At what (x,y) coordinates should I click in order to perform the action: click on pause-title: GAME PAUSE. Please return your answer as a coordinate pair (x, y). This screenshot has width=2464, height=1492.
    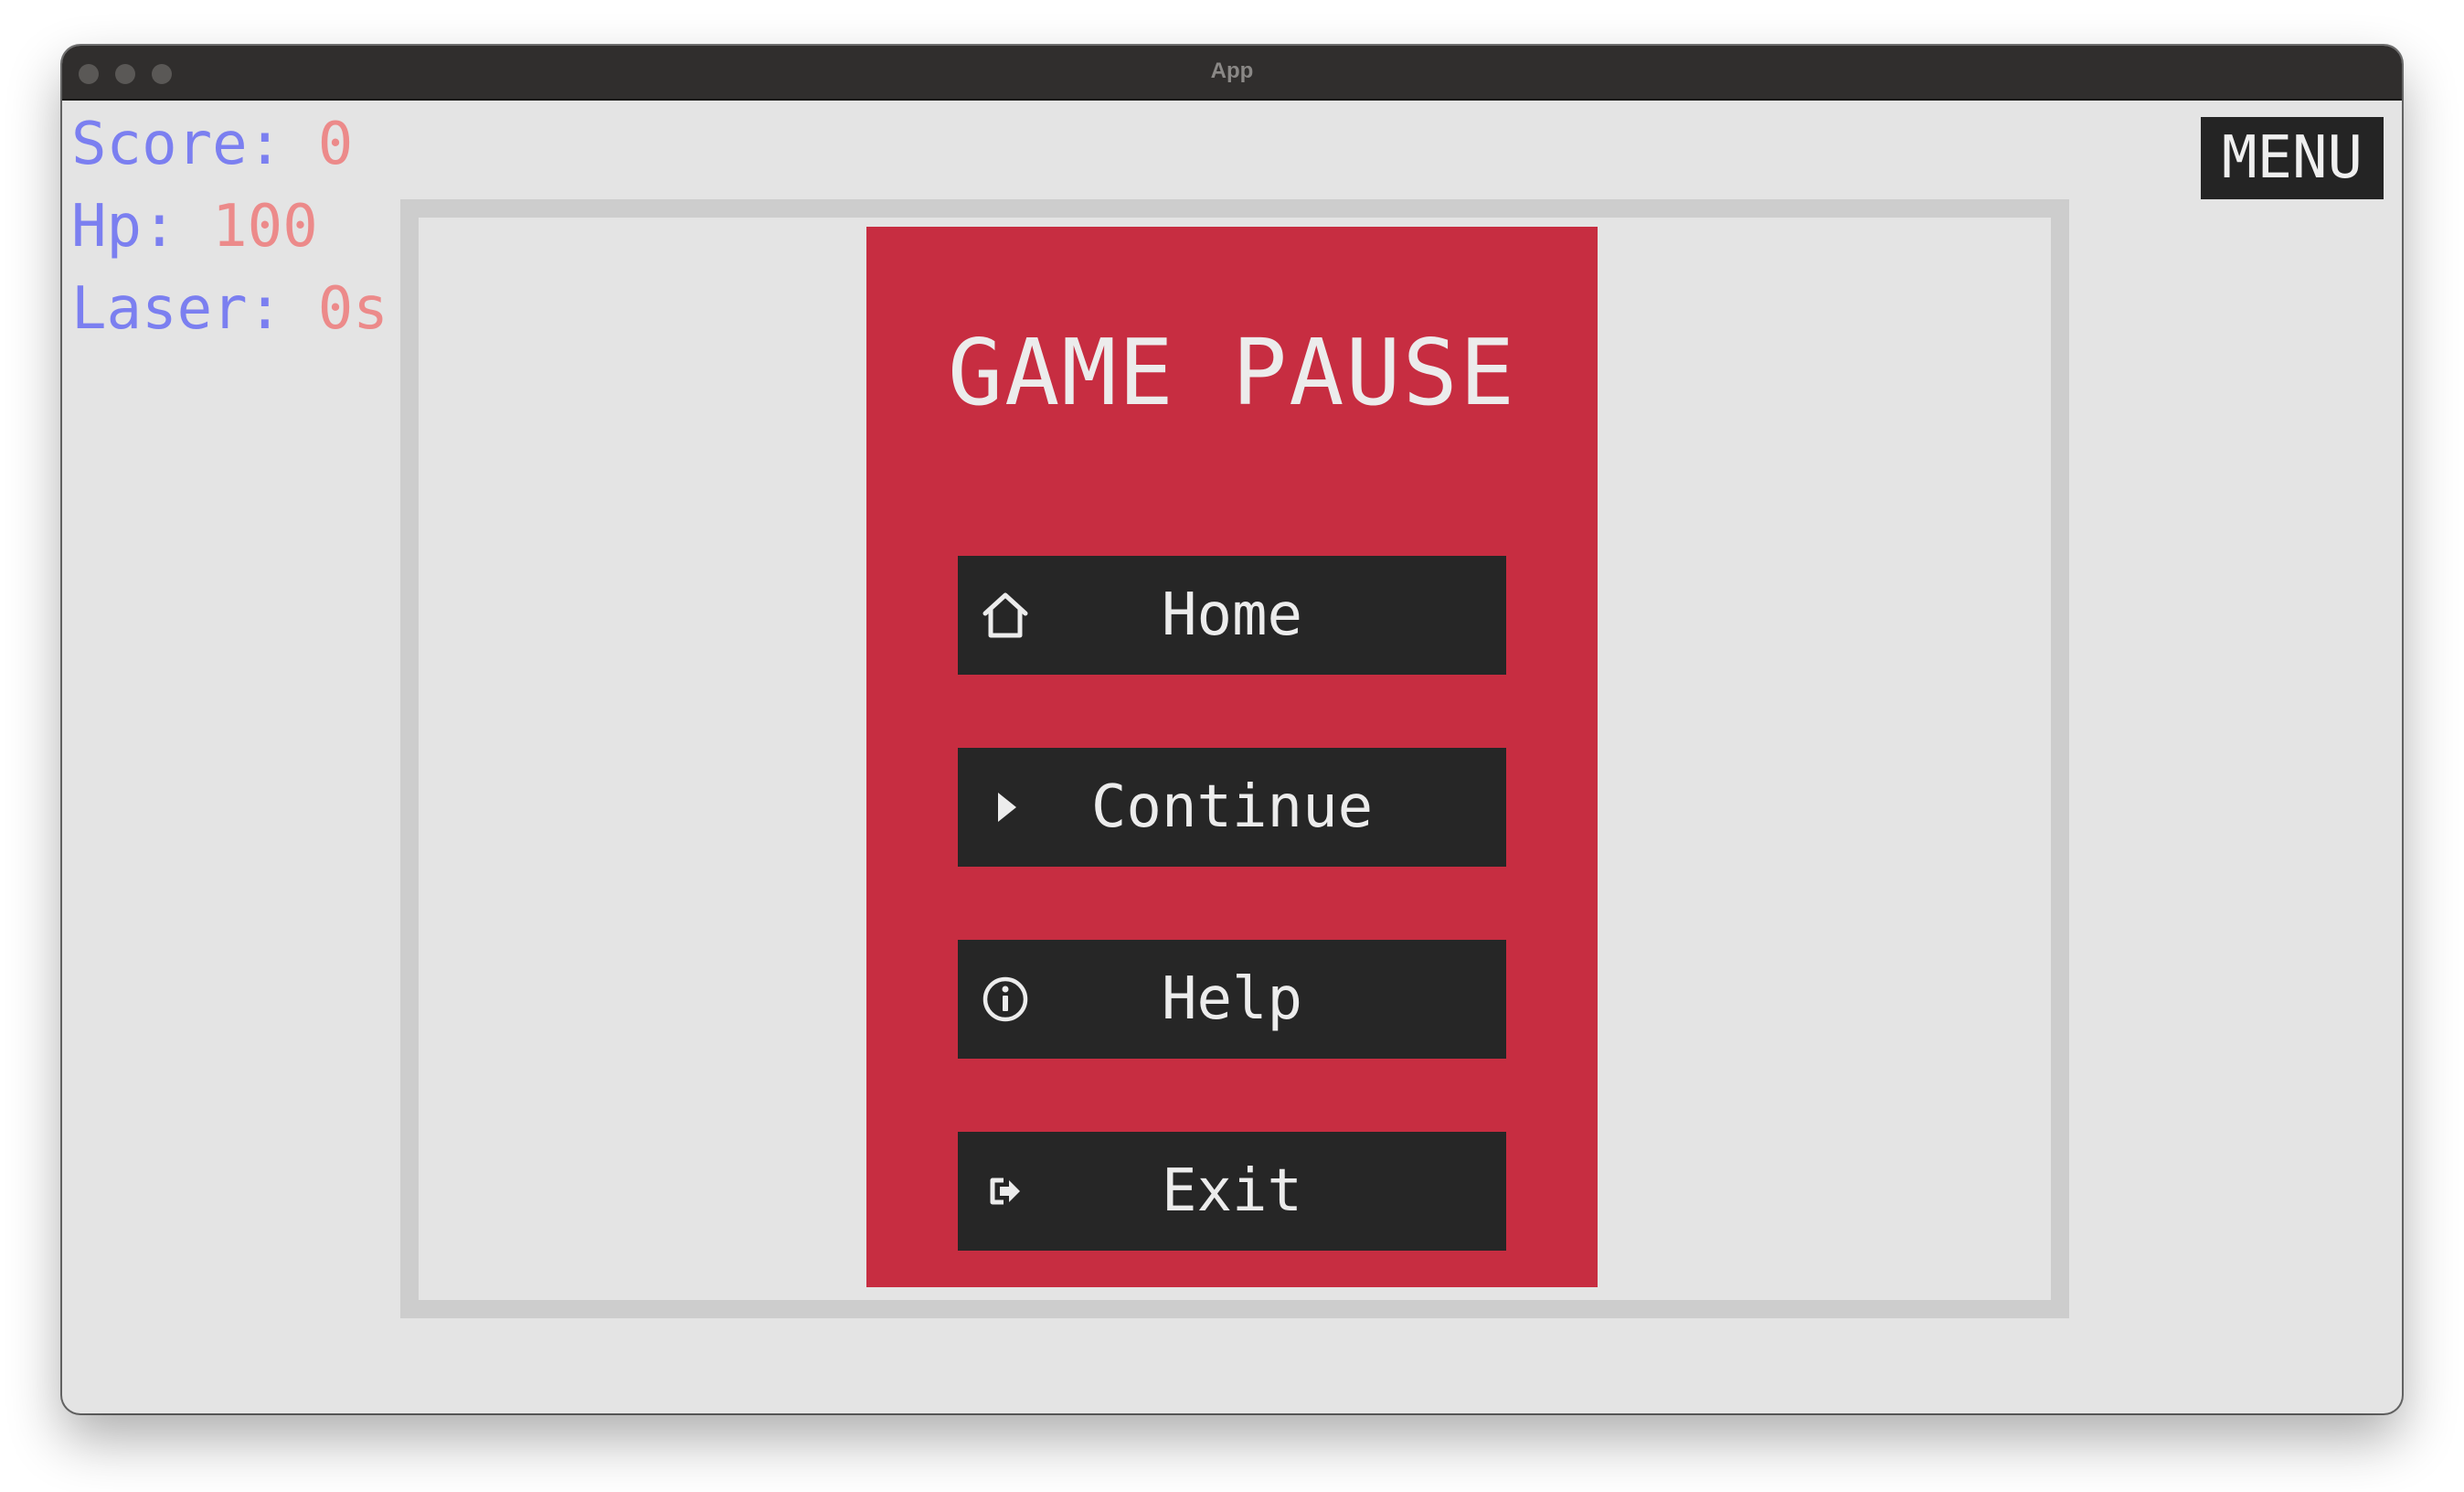
    Looking at the image, I should click on (1232, 372).